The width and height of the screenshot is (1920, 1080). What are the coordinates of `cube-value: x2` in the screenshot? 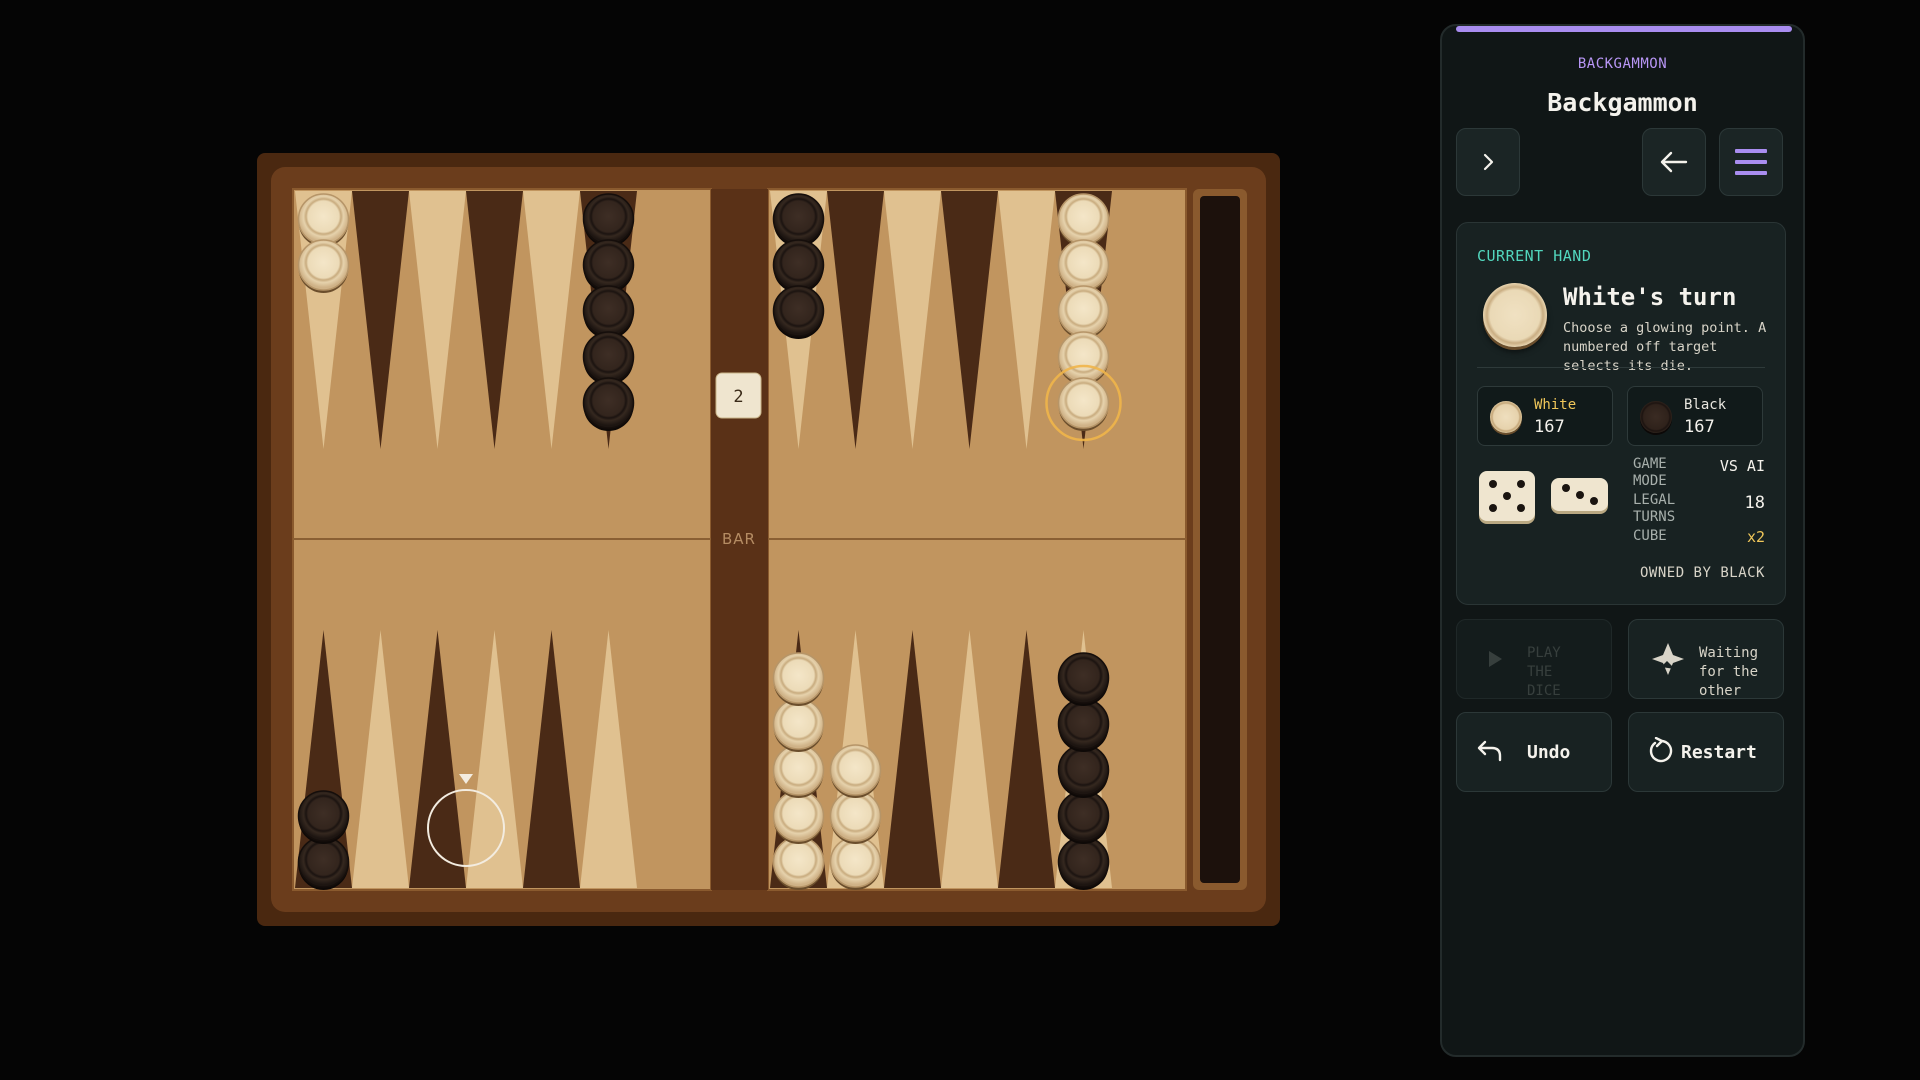 It's located at (1755, 537).